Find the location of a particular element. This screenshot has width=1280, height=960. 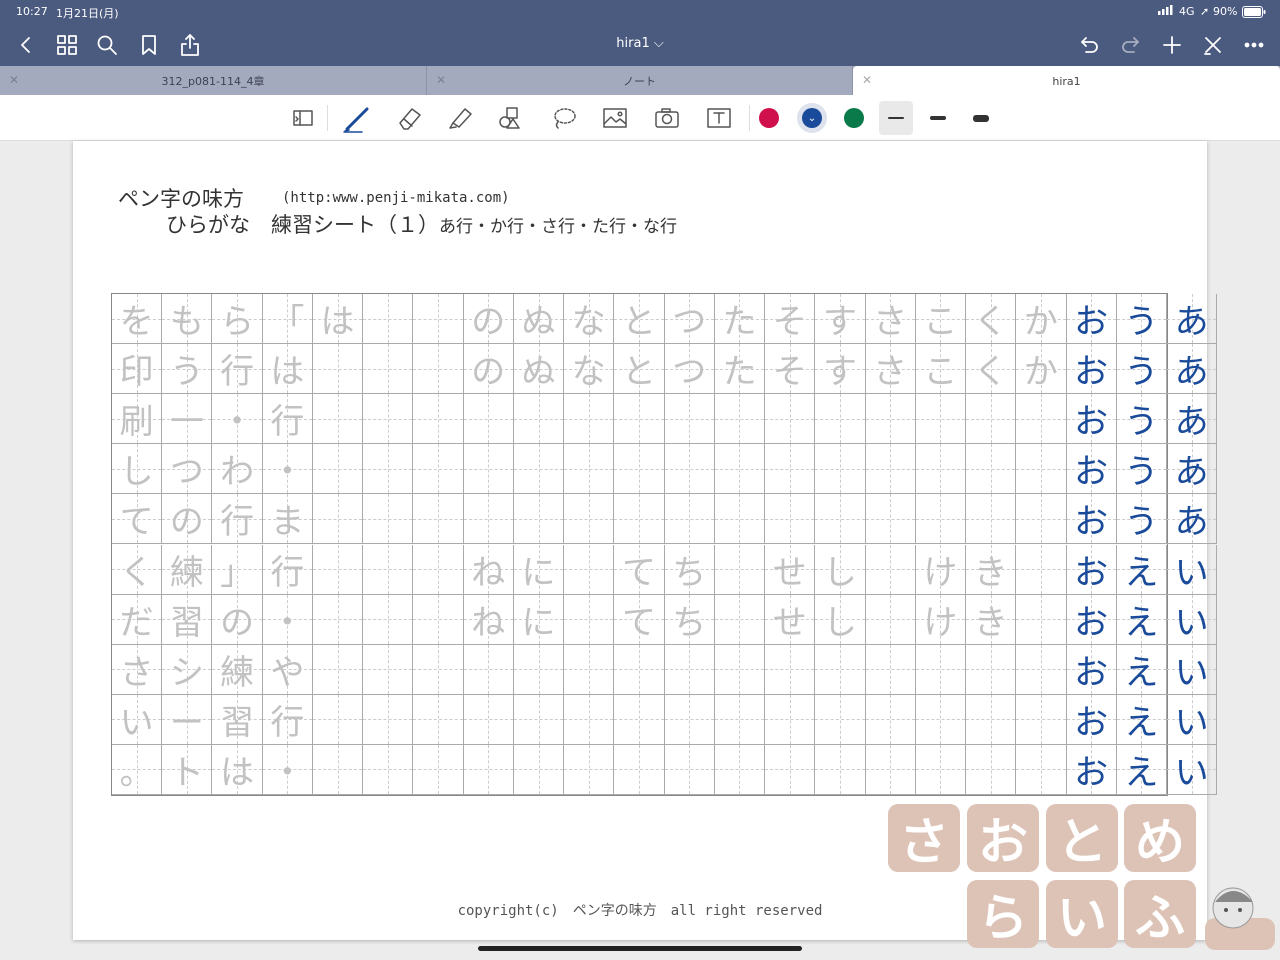

pen-icon is located at coordinates (357, 118).